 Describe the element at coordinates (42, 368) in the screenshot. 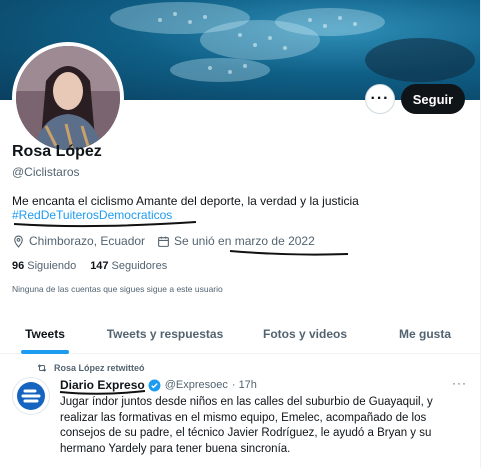

I see `retweet-icon` at that location.